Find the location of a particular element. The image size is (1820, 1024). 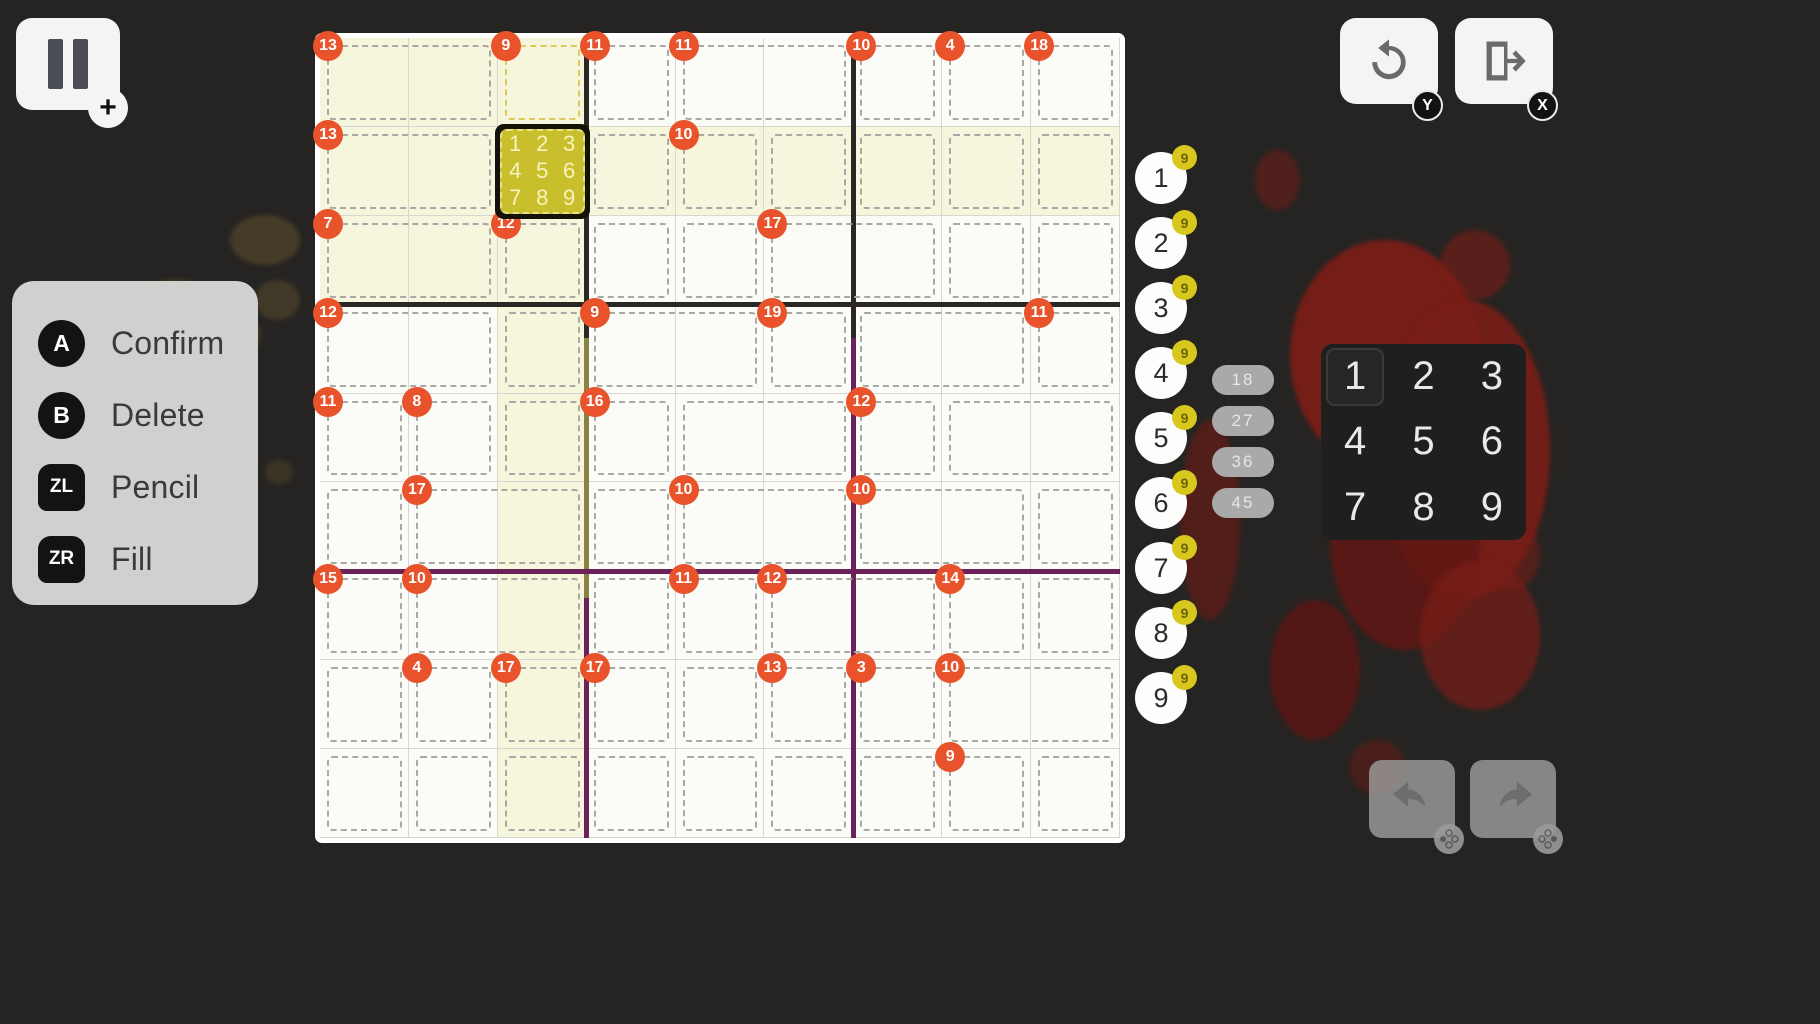

number-keypad: 123 456 789 is located at coordinates (1423, 442).